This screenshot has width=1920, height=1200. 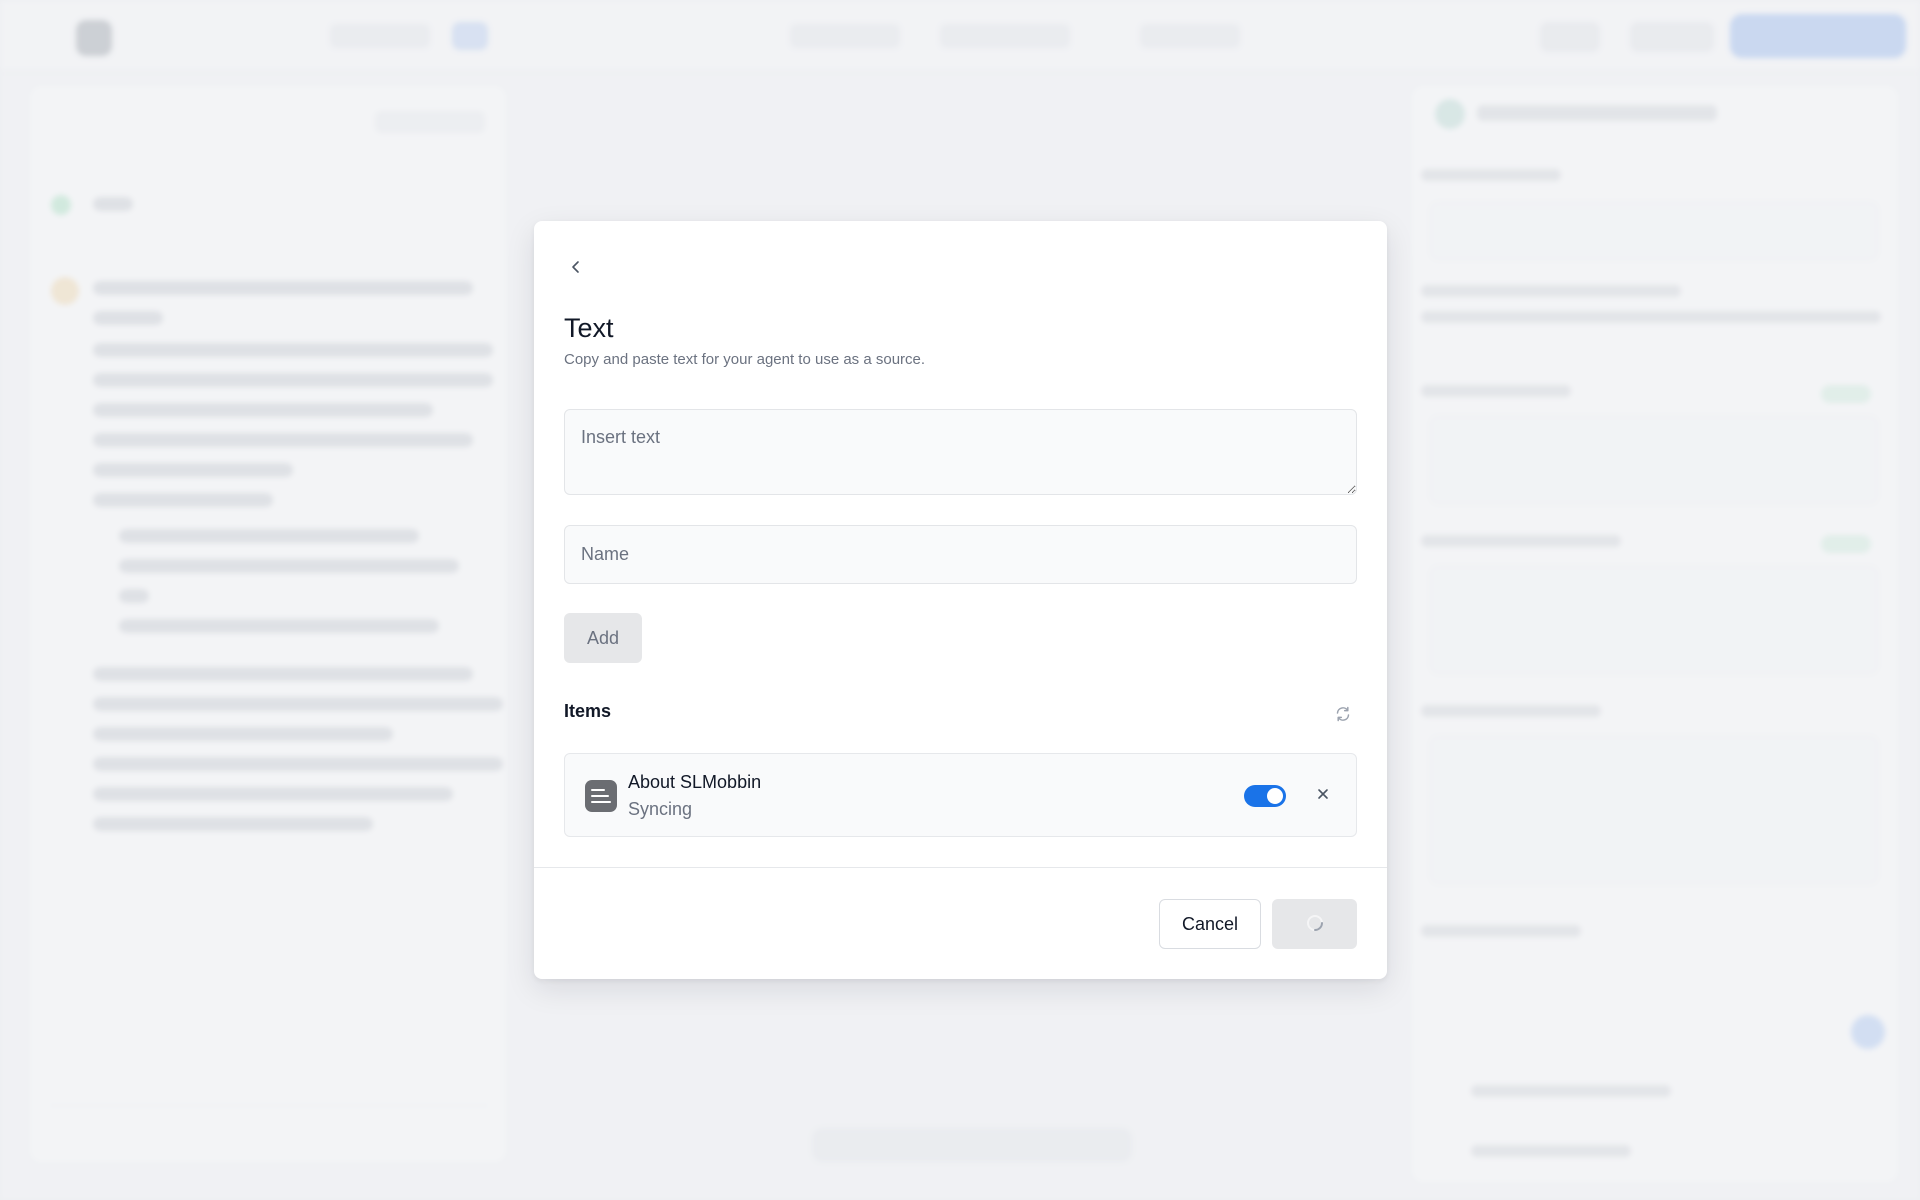 What do you see at coordinates (588, 711) in the screenshot?
I see `items-heading: Items` at bounding box center [588, 711].